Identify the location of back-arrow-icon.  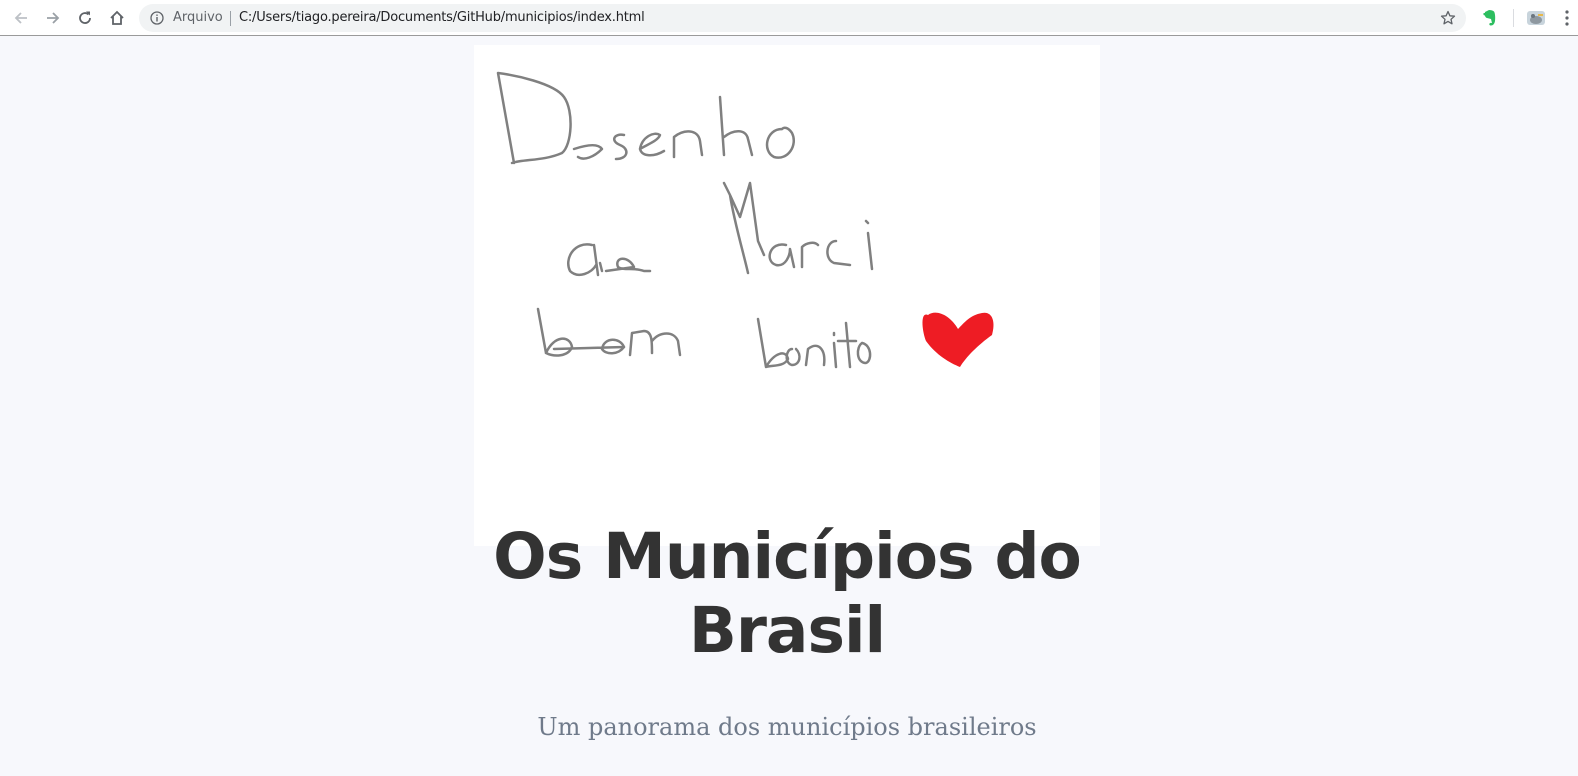
(20, 18).